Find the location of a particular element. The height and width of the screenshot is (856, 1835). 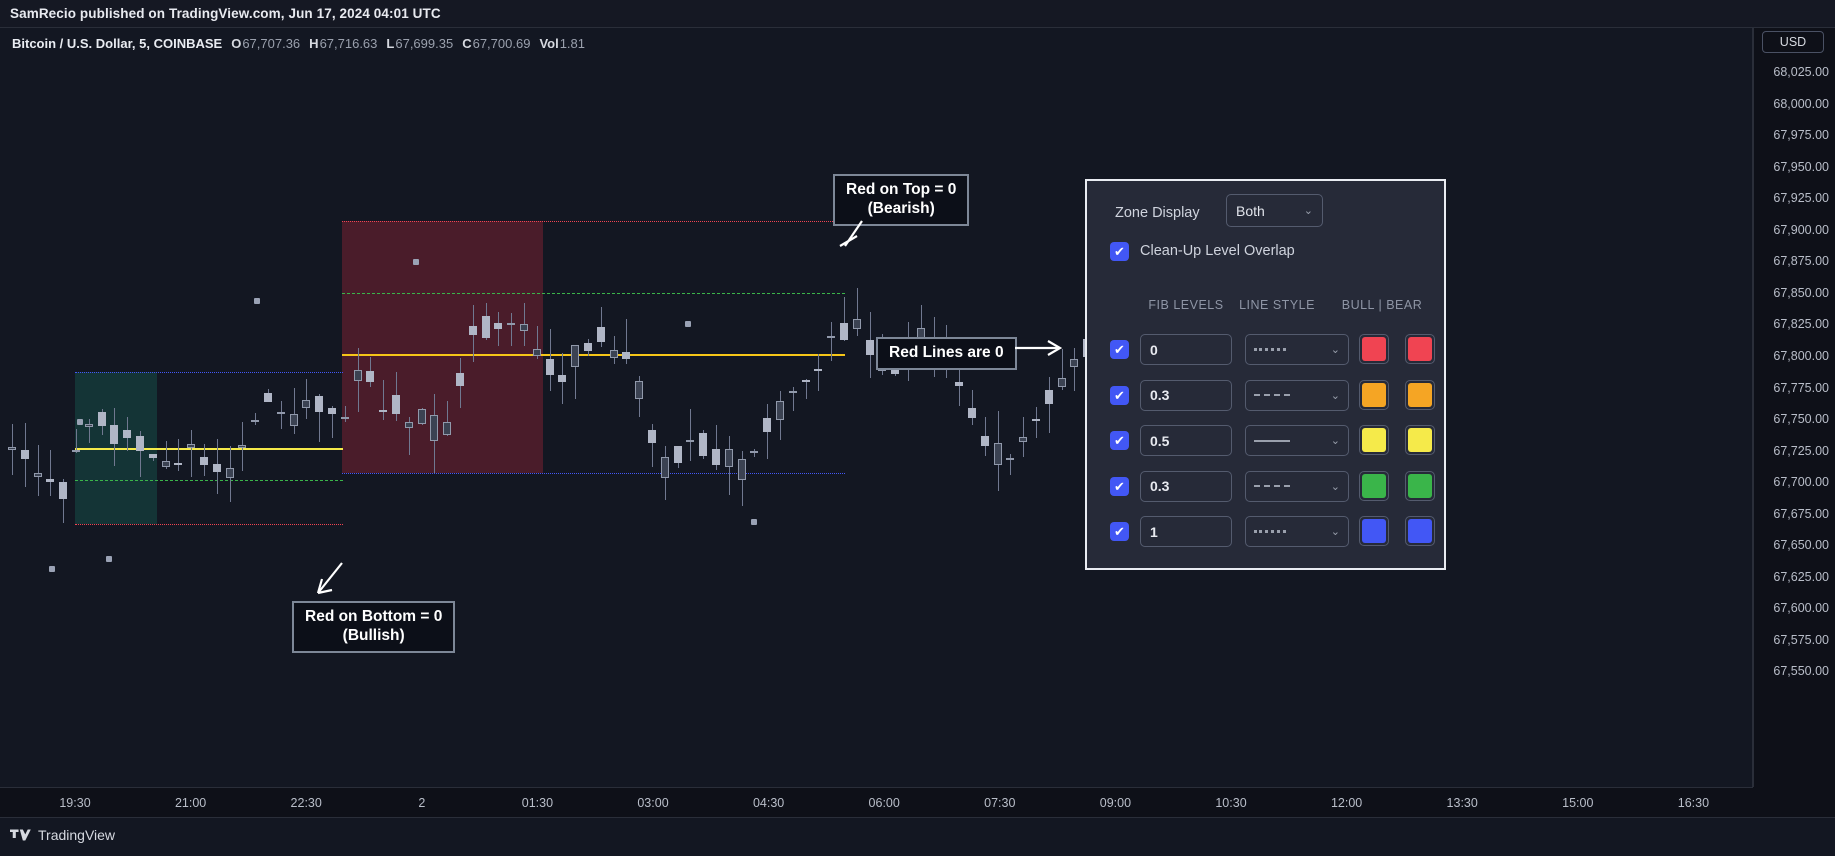

fib-row-1-line-style-select: ⌄ is located at coordinates (1297, 395).